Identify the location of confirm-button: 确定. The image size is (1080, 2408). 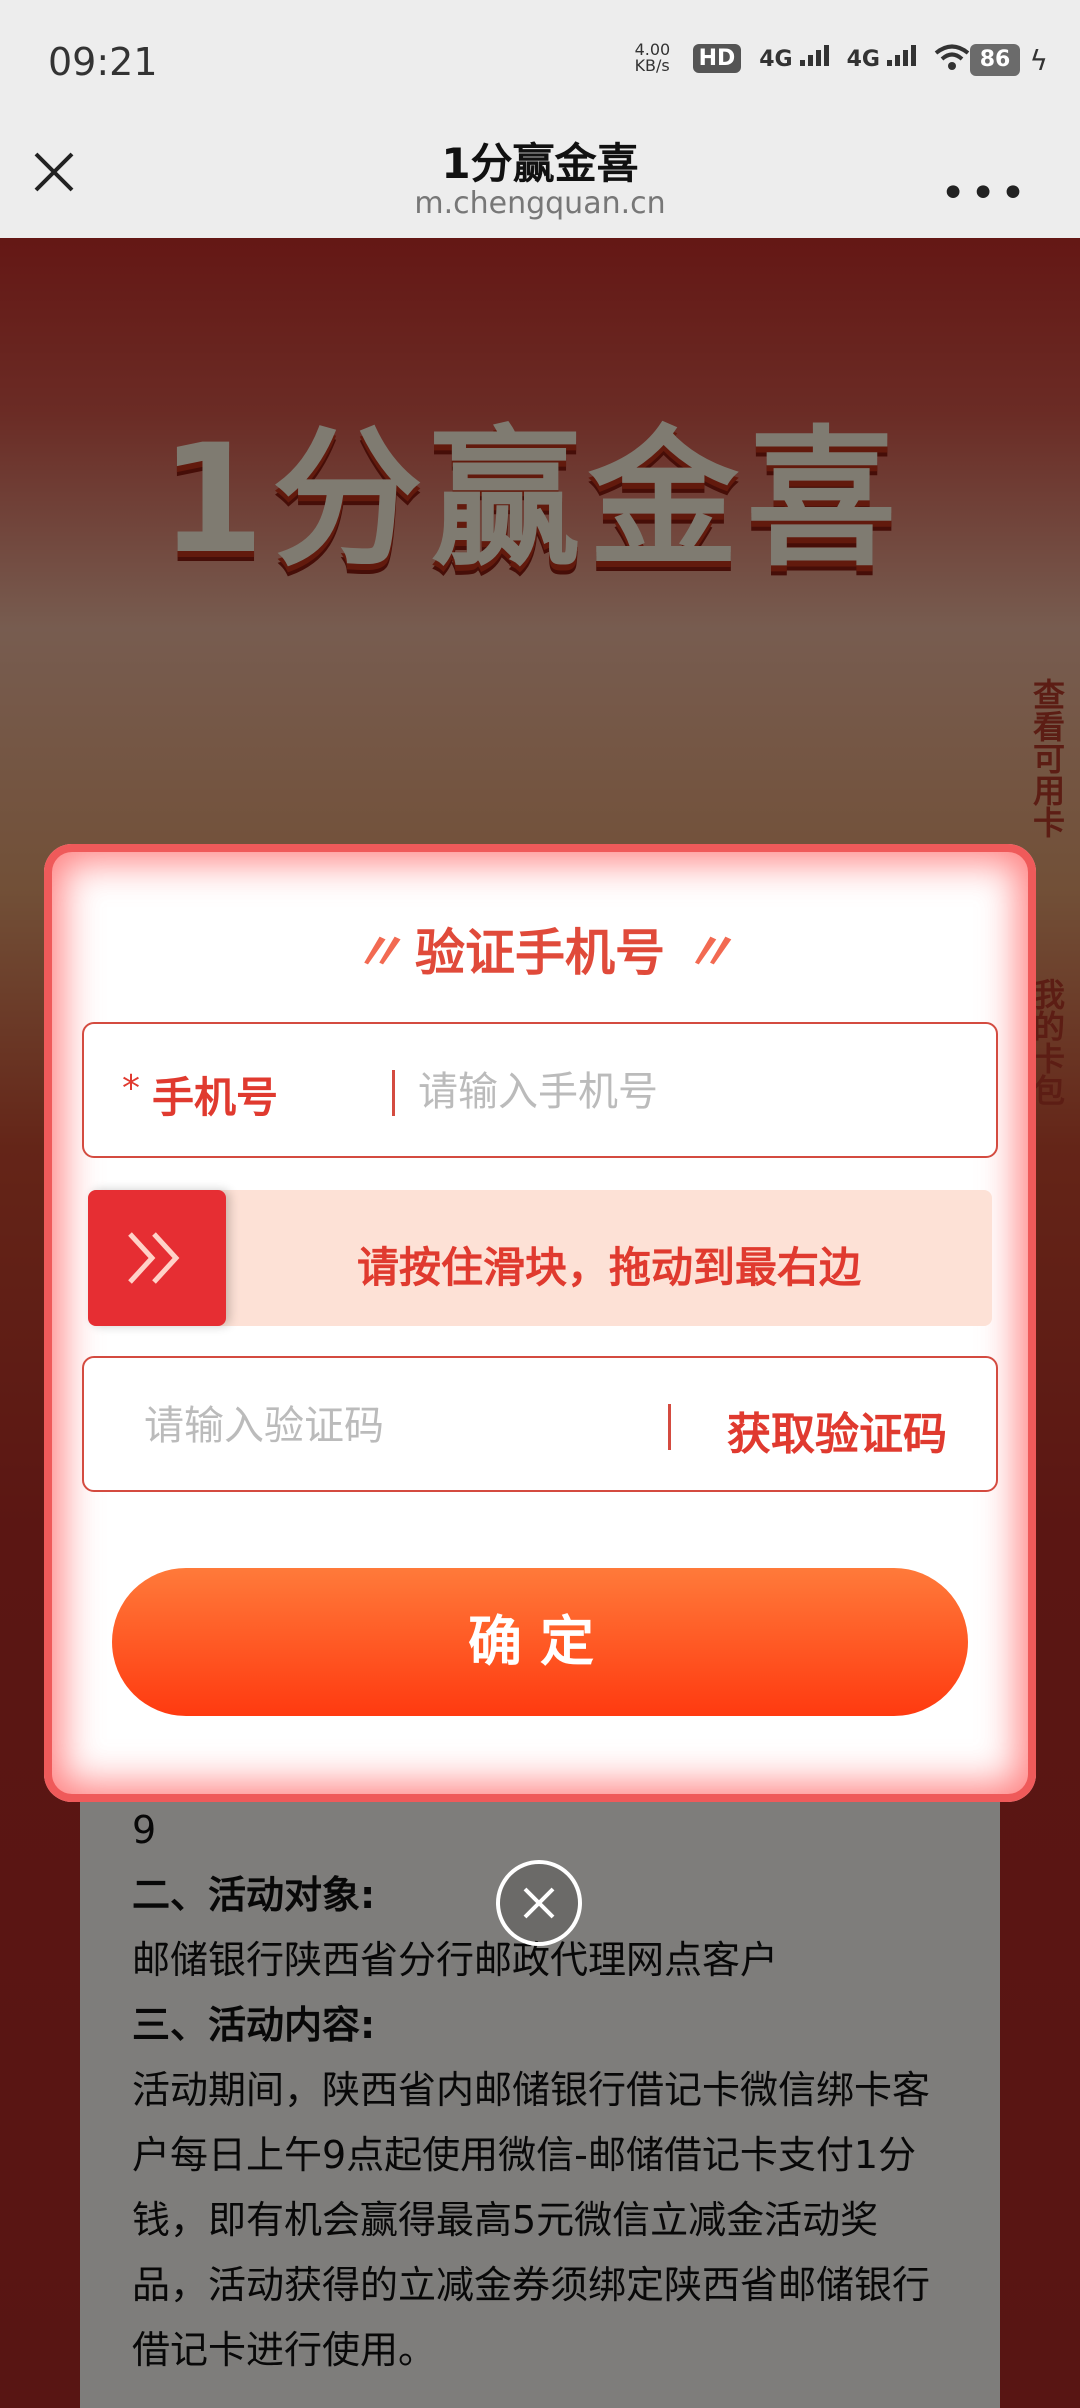
(540, 1642).